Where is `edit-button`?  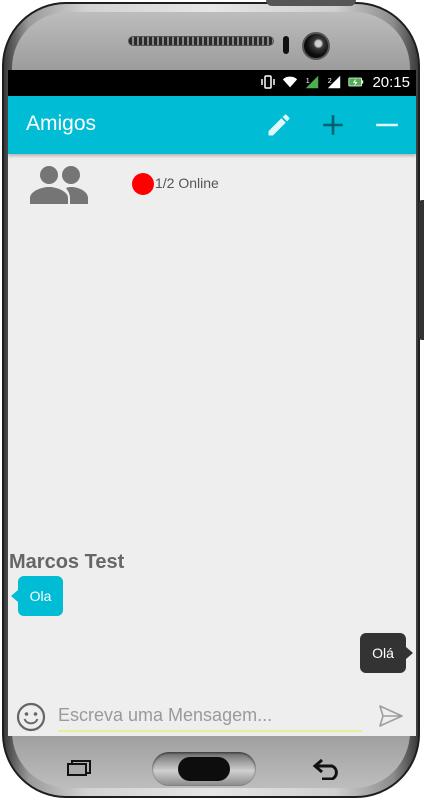
edit-button is located at coordinates (279, 125).